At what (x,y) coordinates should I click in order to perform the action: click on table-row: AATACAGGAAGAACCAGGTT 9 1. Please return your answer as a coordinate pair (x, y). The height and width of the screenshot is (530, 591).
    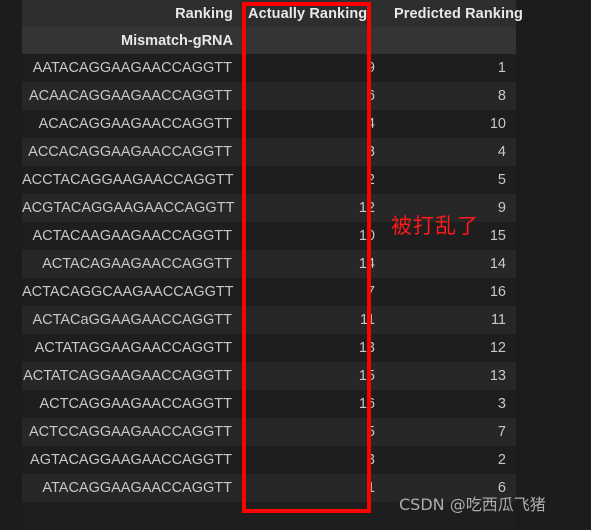
    Looking at the image, I should click on (269, 68).